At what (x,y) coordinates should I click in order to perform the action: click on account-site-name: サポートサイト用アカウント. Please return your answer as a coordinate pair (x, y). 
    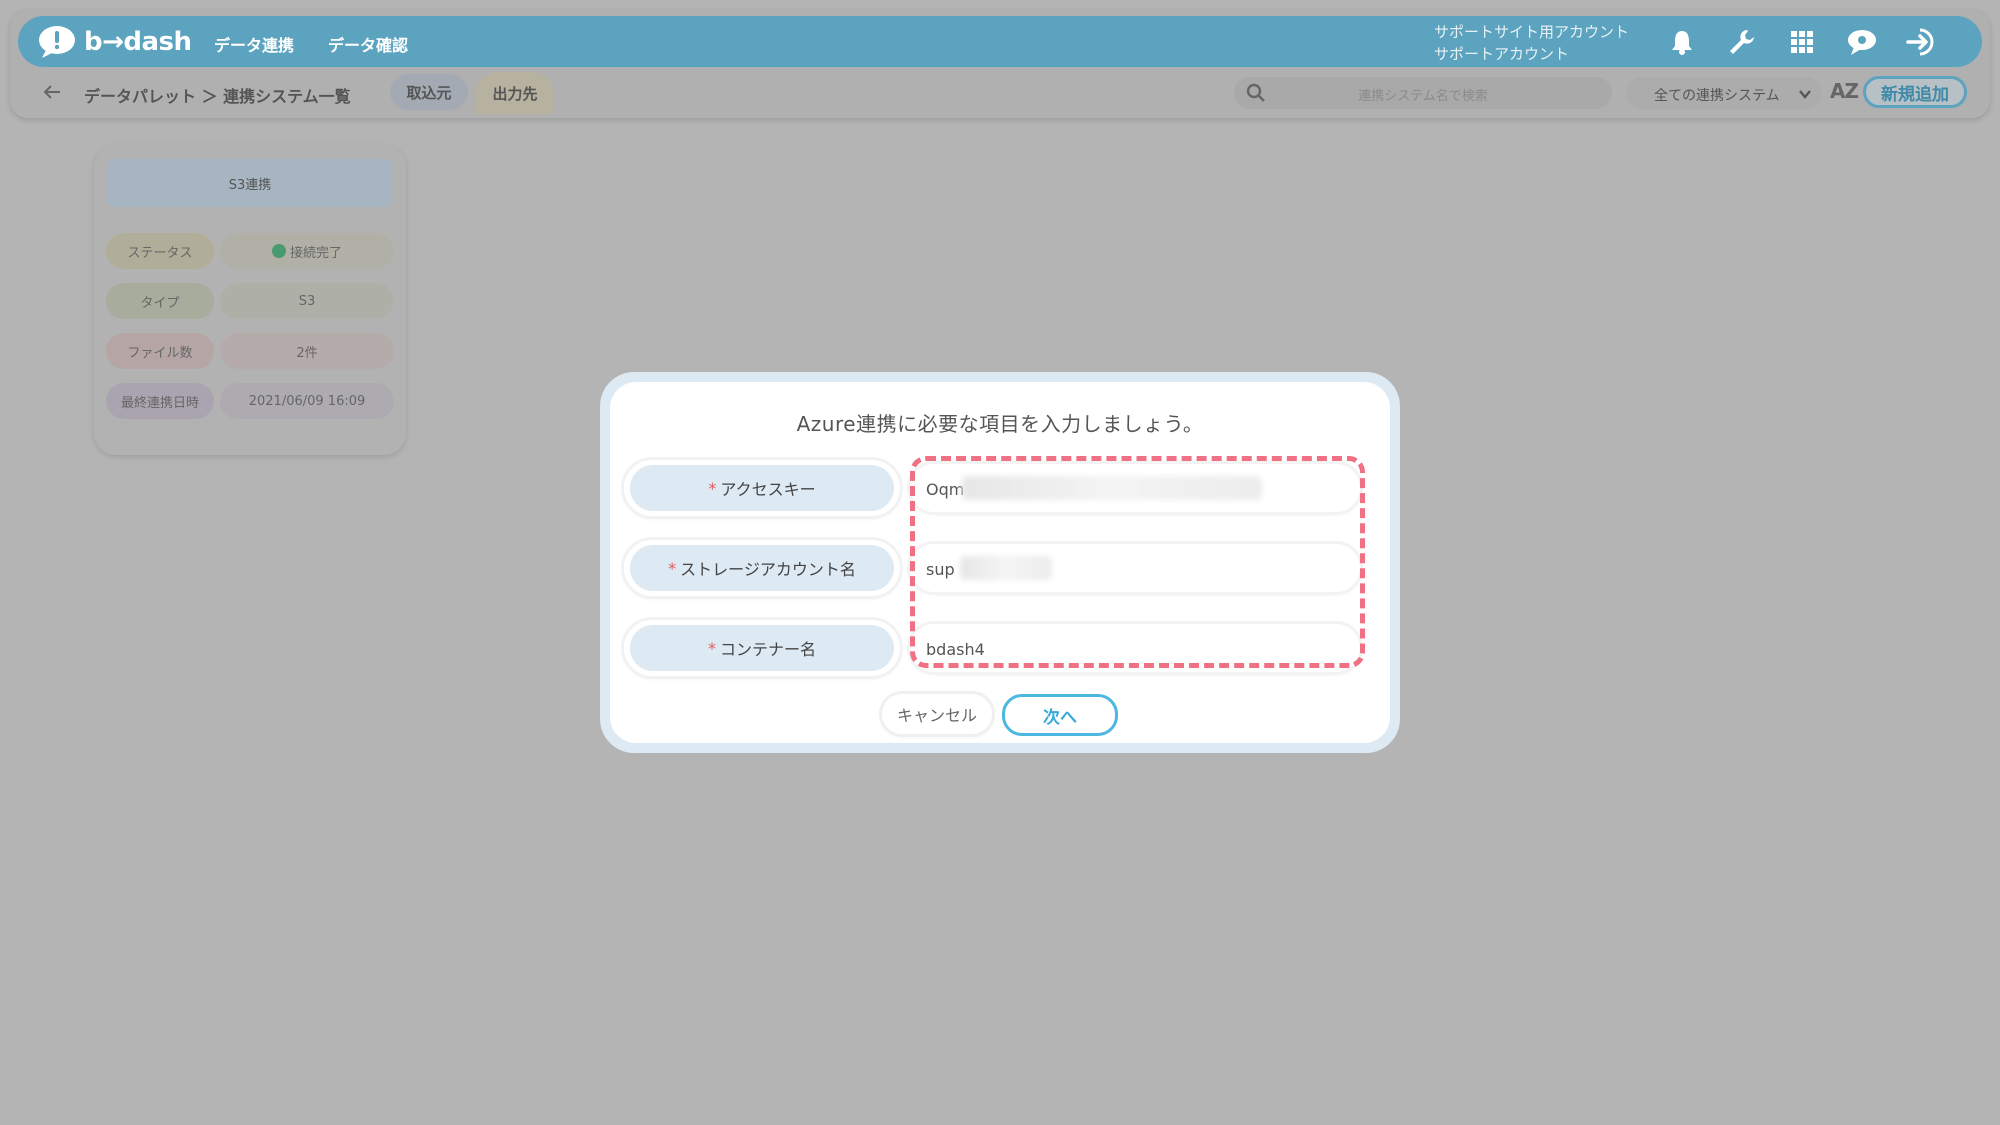
    Looking at the image, I should click on (1532, 32).